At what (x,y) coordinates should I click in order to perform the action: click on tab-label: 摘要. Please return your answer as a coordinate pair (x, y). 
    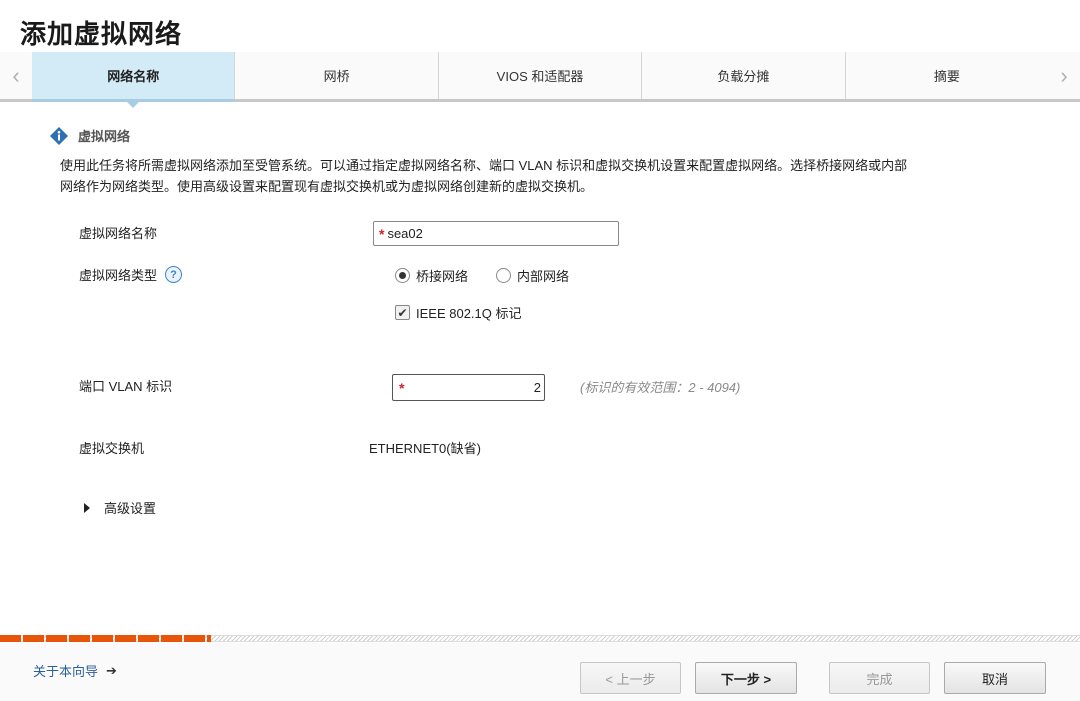
    Looking at the image, I should click on (946, 76).